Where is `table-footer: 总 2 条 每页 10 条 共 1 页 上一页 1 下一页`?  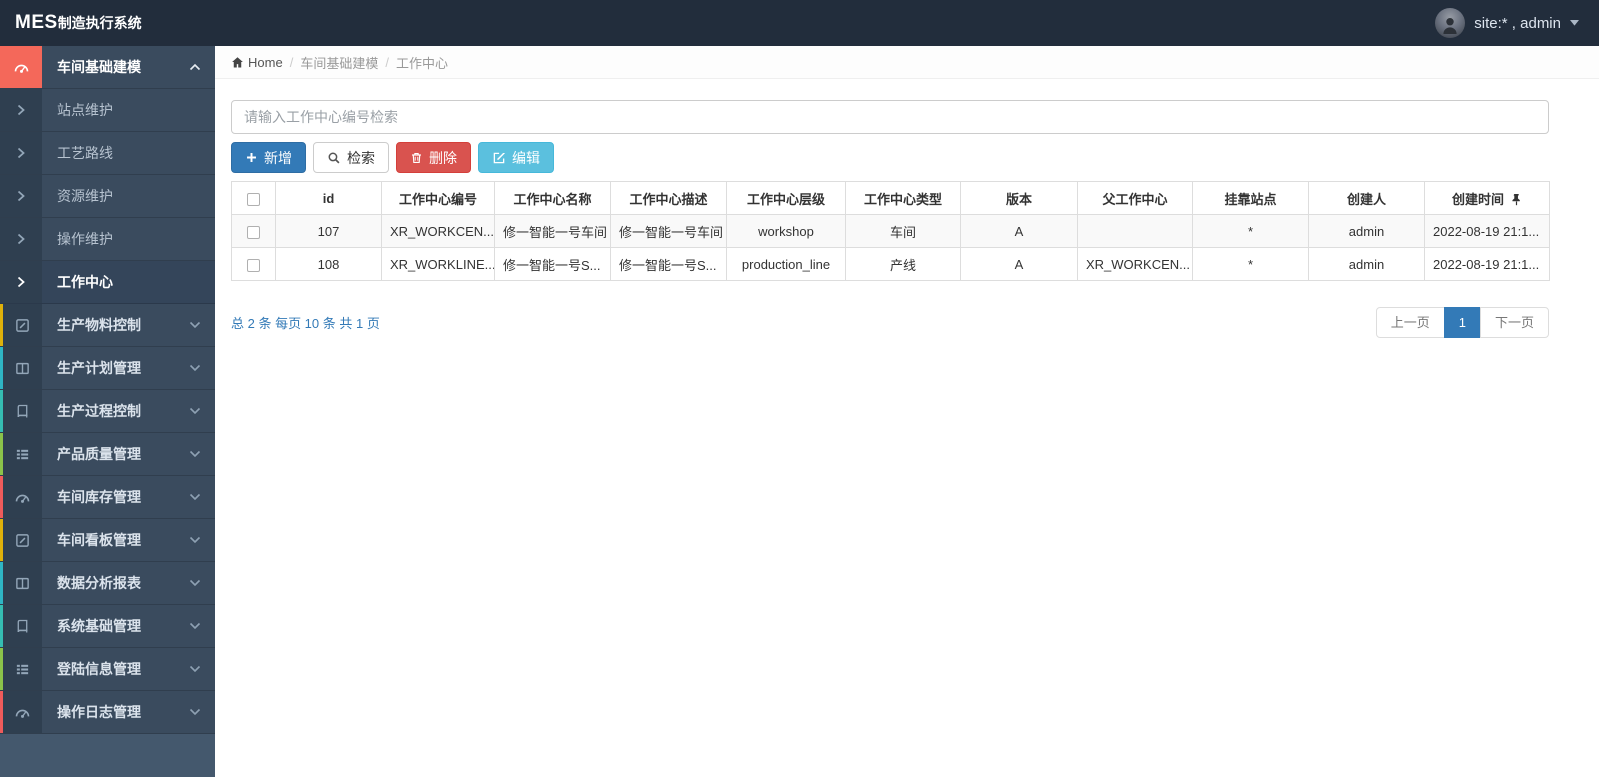
table-footer: 总 2 条 每页 10 条 共 1 页 上一页 1 下一页 is located at coordinates (890, 322).